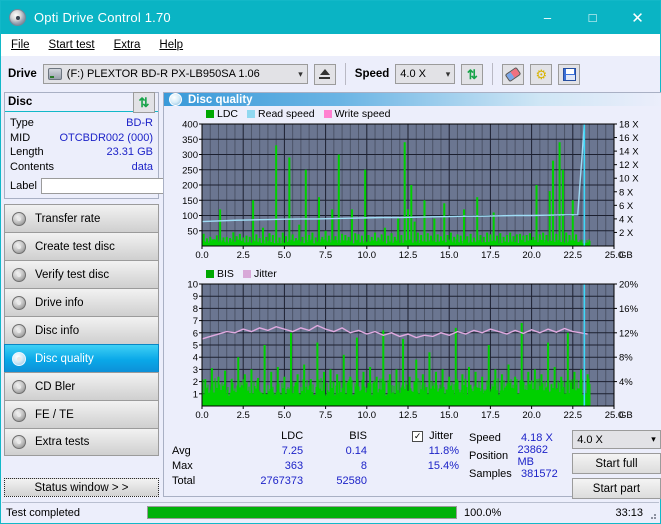 The image size is (661, 524). What do you see at coordinates (616, 439) in the screenshot?
I see `test-speed-select: 4.0 X ▾` at bounding box center [616, 439].